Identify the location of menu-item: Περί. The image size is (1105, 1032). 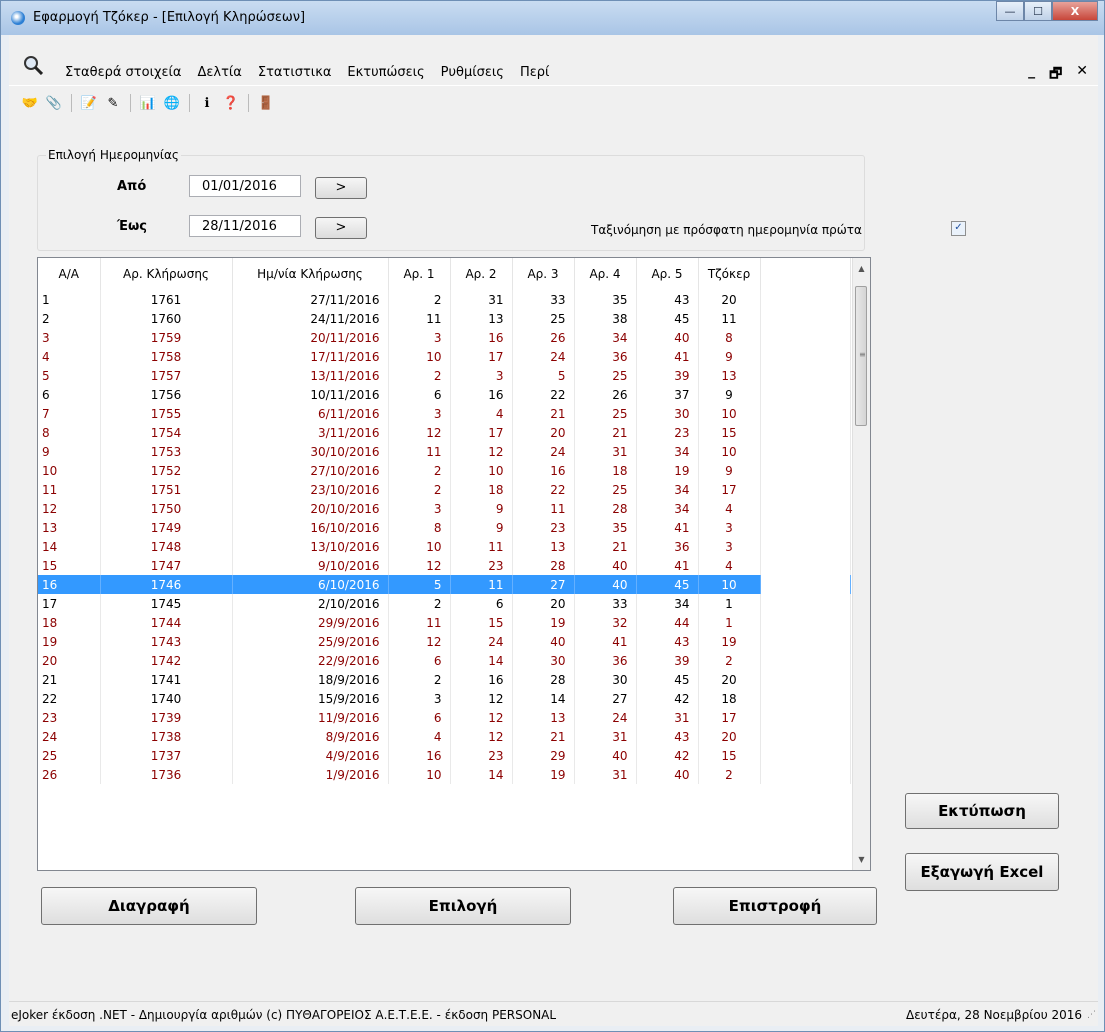
(534, 72).